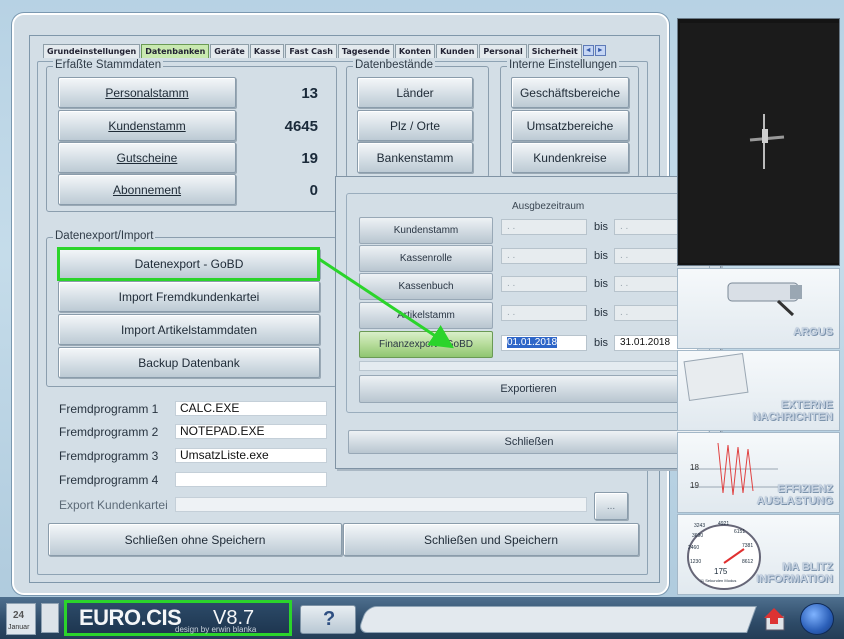 Image resolution: width=844 pixels, height=639 pixels. Describe the element at coordinates (189, 296) in the screenshot. I see `import-fremdkundenkartei-button: Import Fremdkundenkartei` at that location.